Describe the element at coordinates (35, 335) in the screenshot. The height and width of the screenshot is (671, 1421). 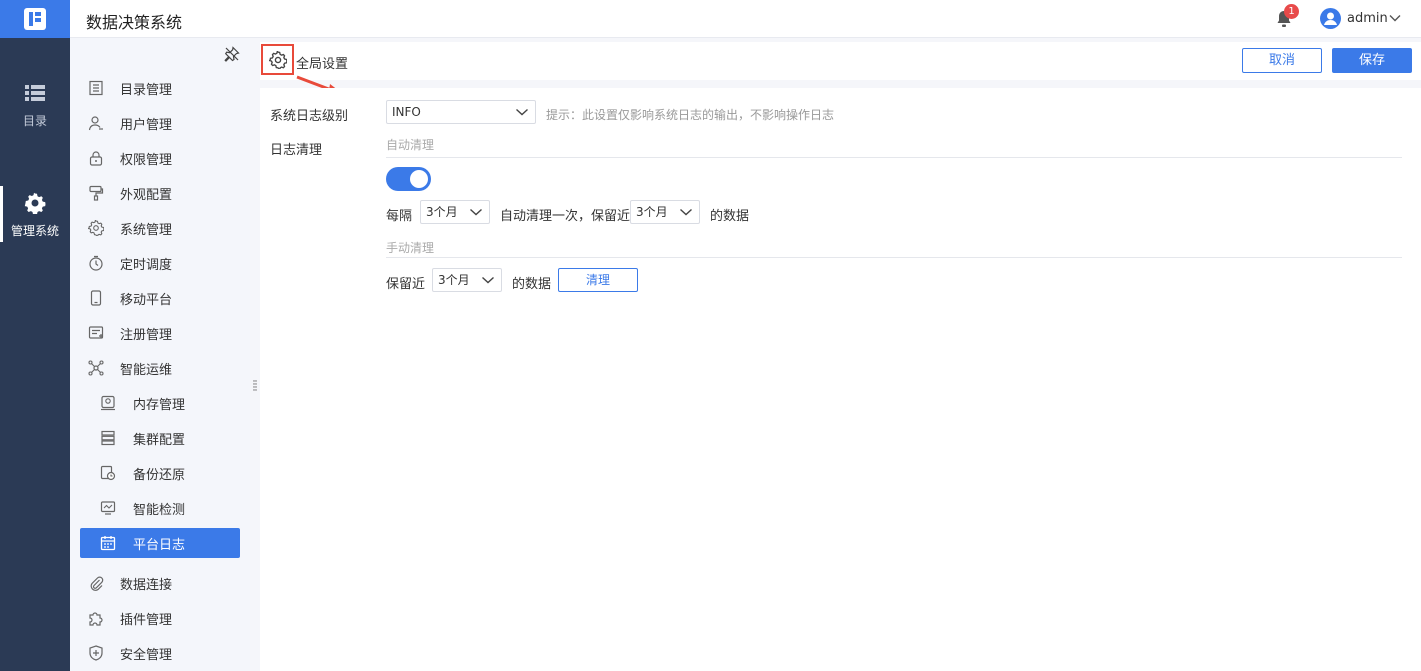
I see `app-rail: 目录 管理系统` at that location.